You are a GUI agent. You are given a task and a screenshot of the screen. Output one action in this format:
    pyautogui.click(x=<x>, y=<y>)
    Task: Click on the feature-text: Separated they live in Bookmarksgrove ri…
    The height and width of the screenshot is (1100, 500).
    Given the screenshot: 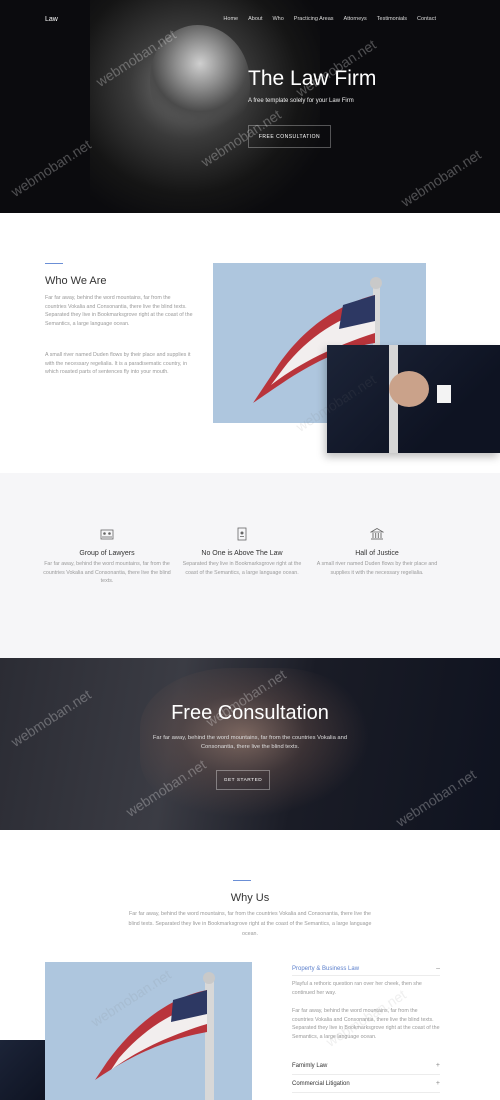 What is the action you would take?
    pyautogui.click(x=242, y=568)
    